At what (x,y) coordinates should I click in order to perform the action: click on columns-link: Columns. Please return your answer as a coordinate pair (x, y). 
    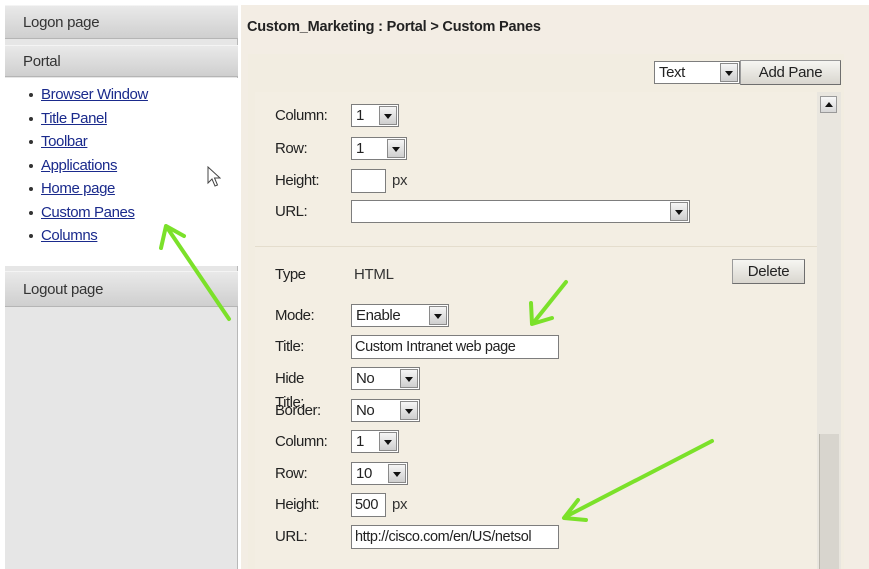
    Looking at the image, I should click on (69, 235).